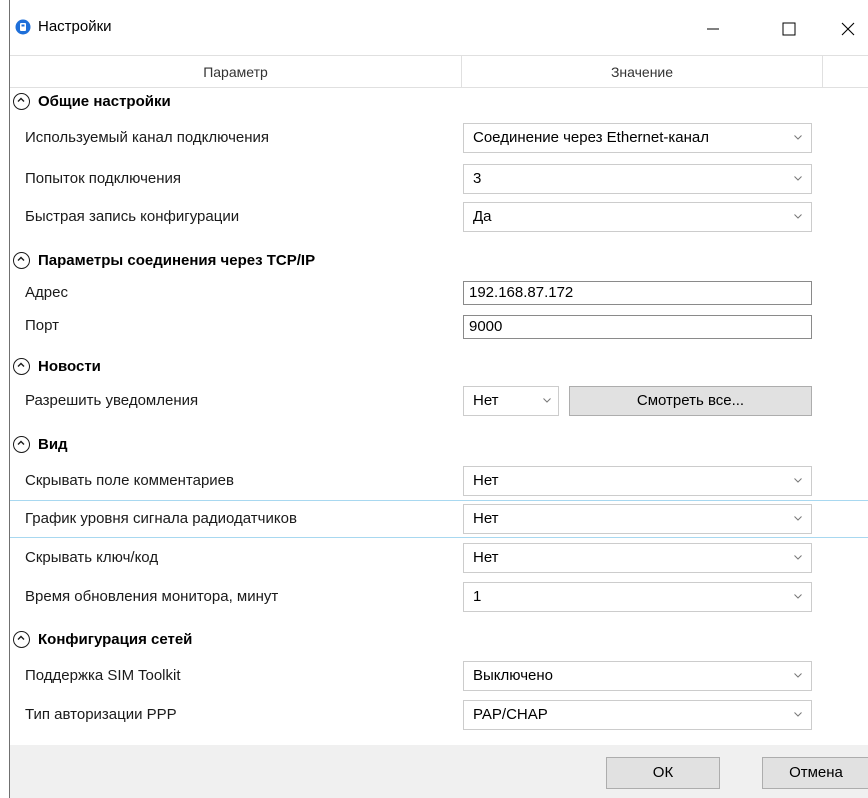 Image resolution: width=868 pixels, height=798 pixels. Describe the element at coordinates (23, 27) in the screenshot. I see `settings-app-icon` at that location.